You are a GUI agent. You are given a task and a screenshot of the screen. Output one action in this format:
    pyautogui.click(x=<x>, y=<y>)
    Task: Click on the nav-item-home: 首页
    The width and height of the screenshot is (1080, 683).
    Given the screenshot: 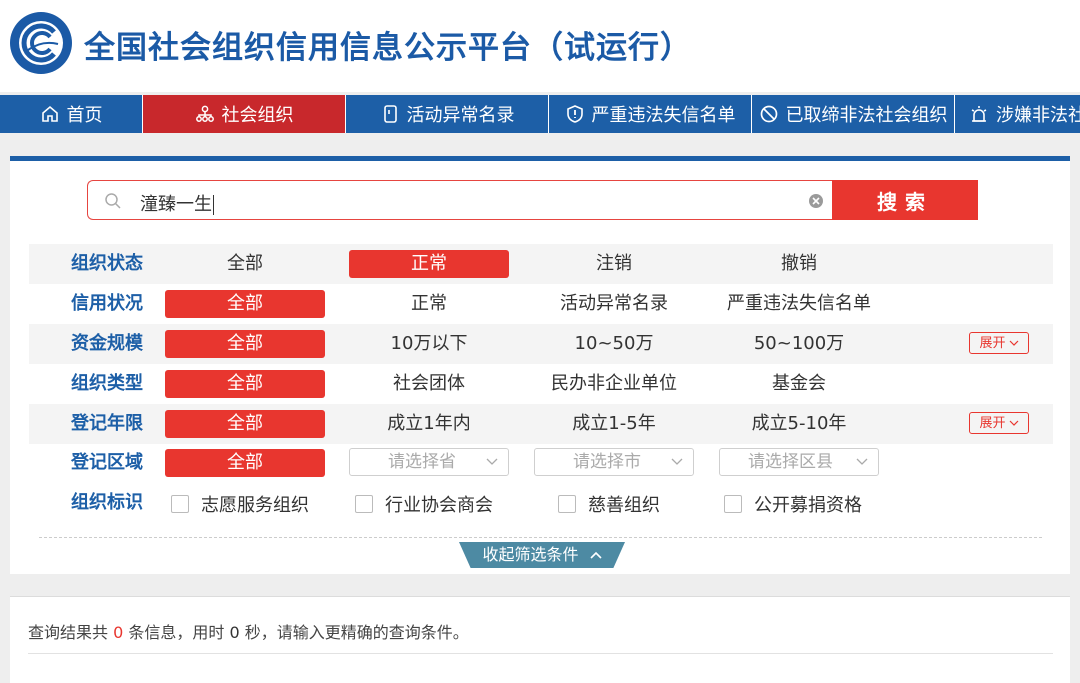 What is the action you would take?
    pyautogui.click(x=71, y=114)
    